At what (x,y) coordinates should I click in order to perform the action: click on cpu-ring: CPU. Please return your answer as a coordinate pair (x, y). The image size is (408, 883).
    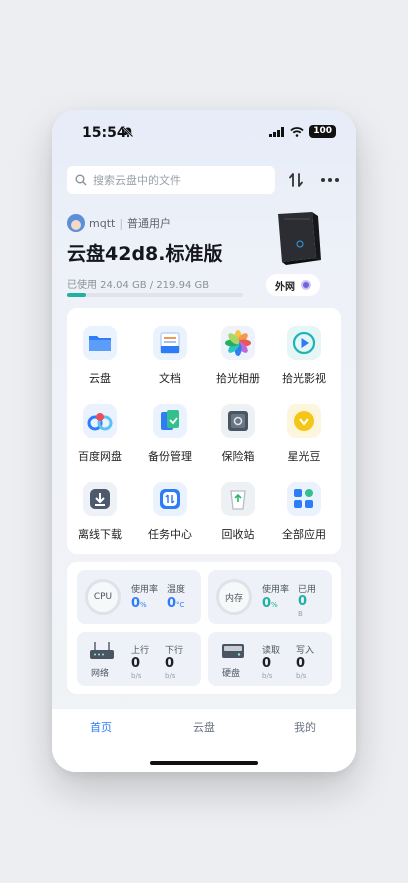
    Looking at the image, I should click on (103, 597).